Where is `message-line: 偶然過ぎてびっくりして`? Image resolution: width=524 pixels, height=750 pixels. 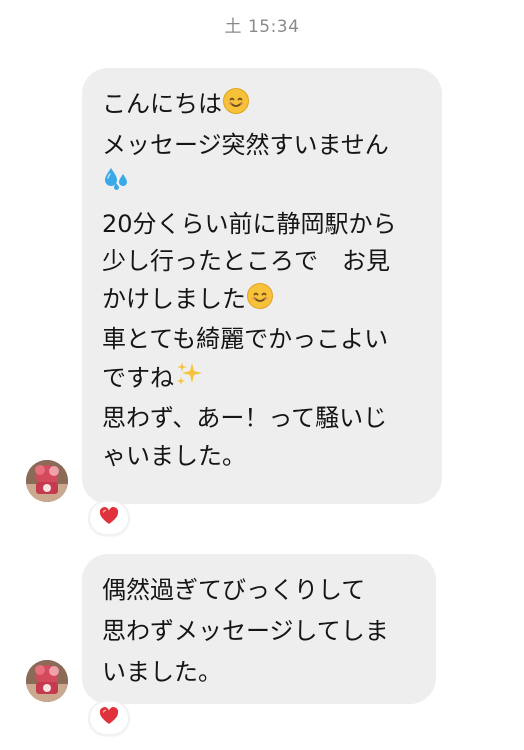 message-line: 偶然過ぎてびっくりして is located at coordinates (234, 590).